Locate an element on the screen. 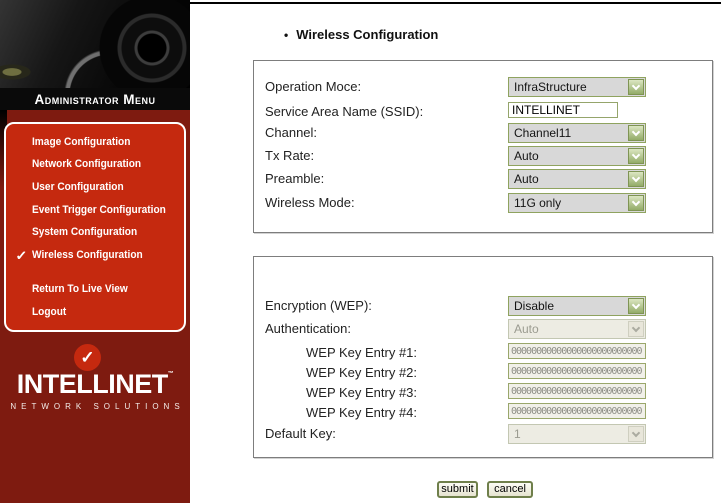 This screenshot has width=721, height=503. sidebar-item-system-configuration: System Configuration is located at coordinates (84, 233).